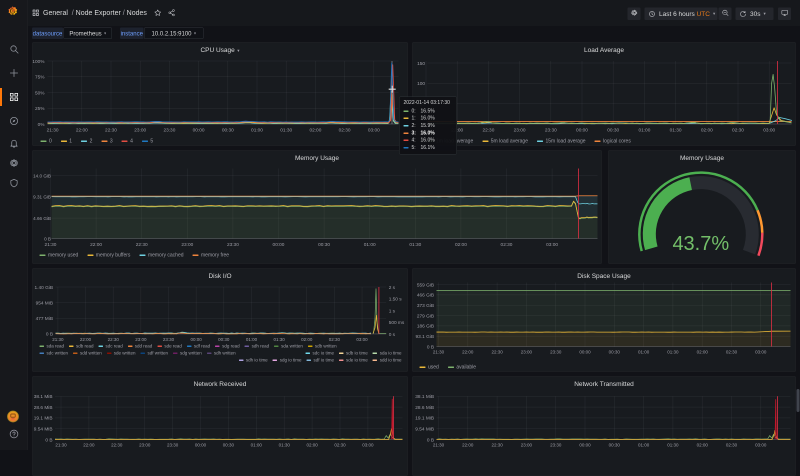  I want to click on svg-text: 50%, so click(40, 93).